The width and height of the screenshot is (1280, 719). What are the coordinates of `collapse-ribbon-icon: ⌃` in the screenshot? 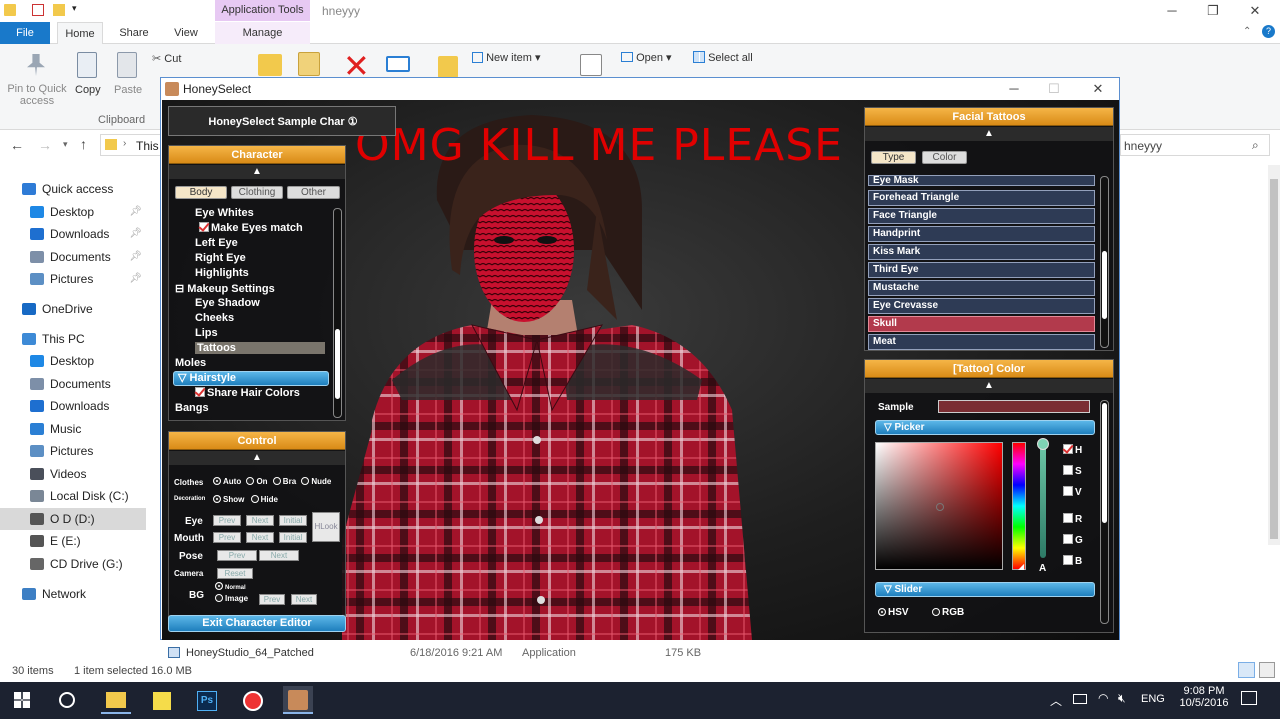 It's located at (1247, 31).